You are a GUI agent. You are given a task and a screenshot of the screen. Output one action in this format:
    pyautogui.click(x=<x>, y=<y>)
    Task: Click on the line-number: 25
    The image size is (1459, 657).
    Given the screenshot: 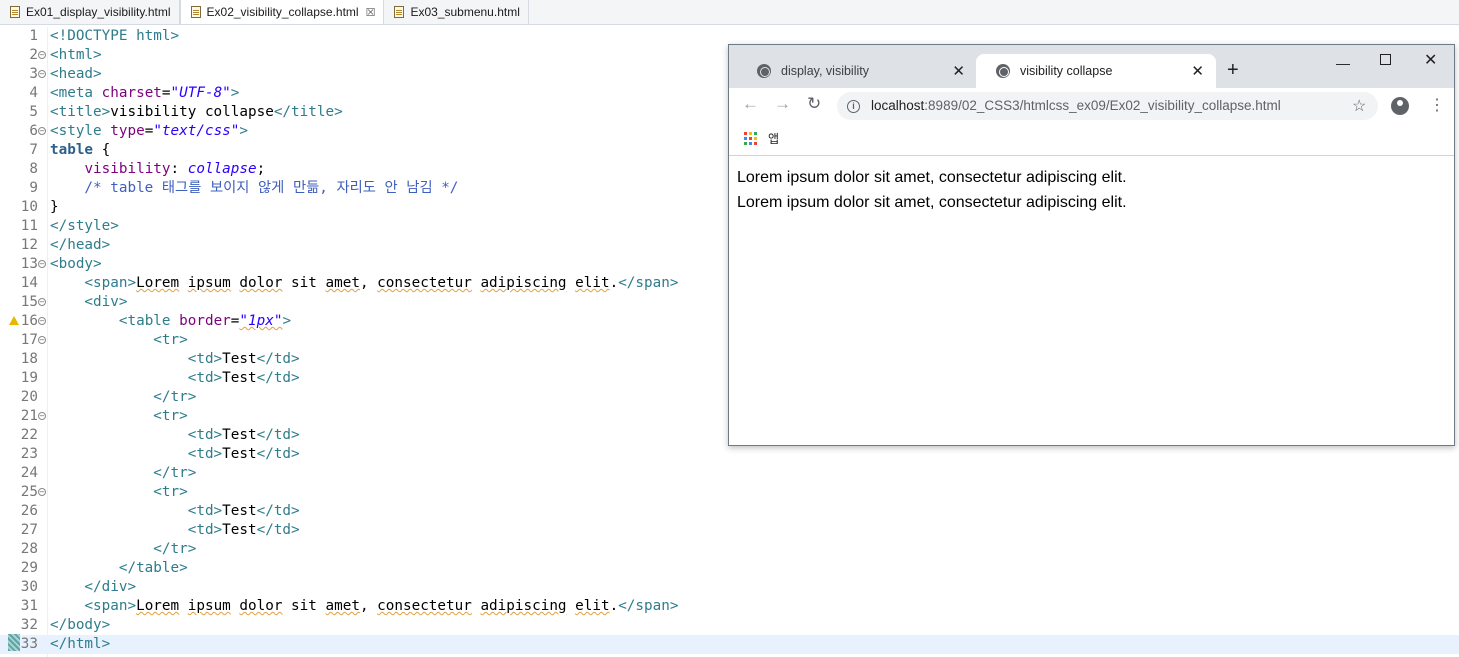 What is the action you would take?
    pyautogui.click(x=29, y=492)
    